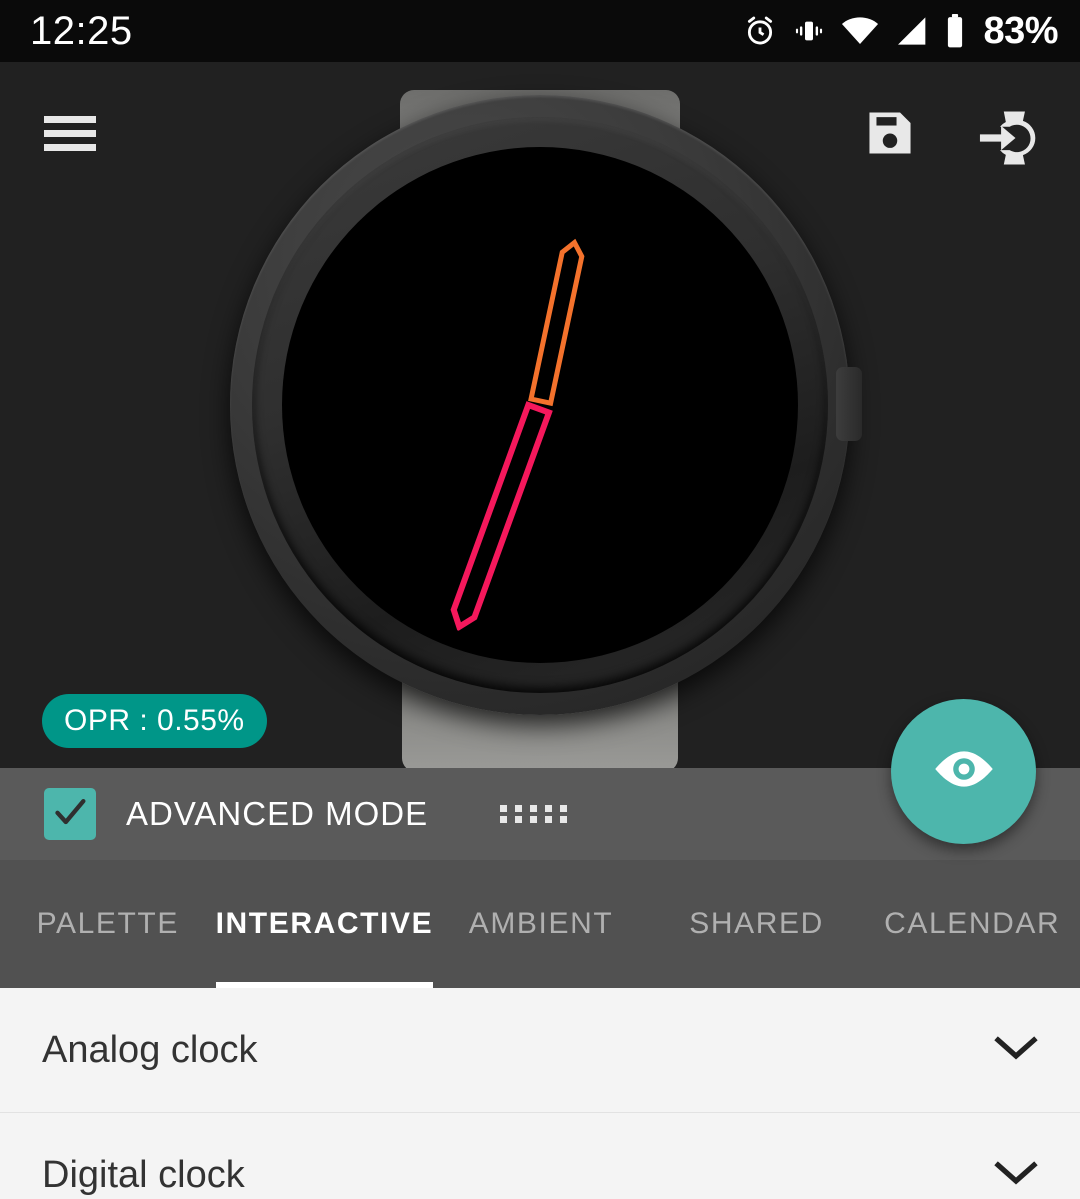 This screenshot has height=1199, width=1080. I want to click on tab-palette: PALETTE, so click(108, 924).